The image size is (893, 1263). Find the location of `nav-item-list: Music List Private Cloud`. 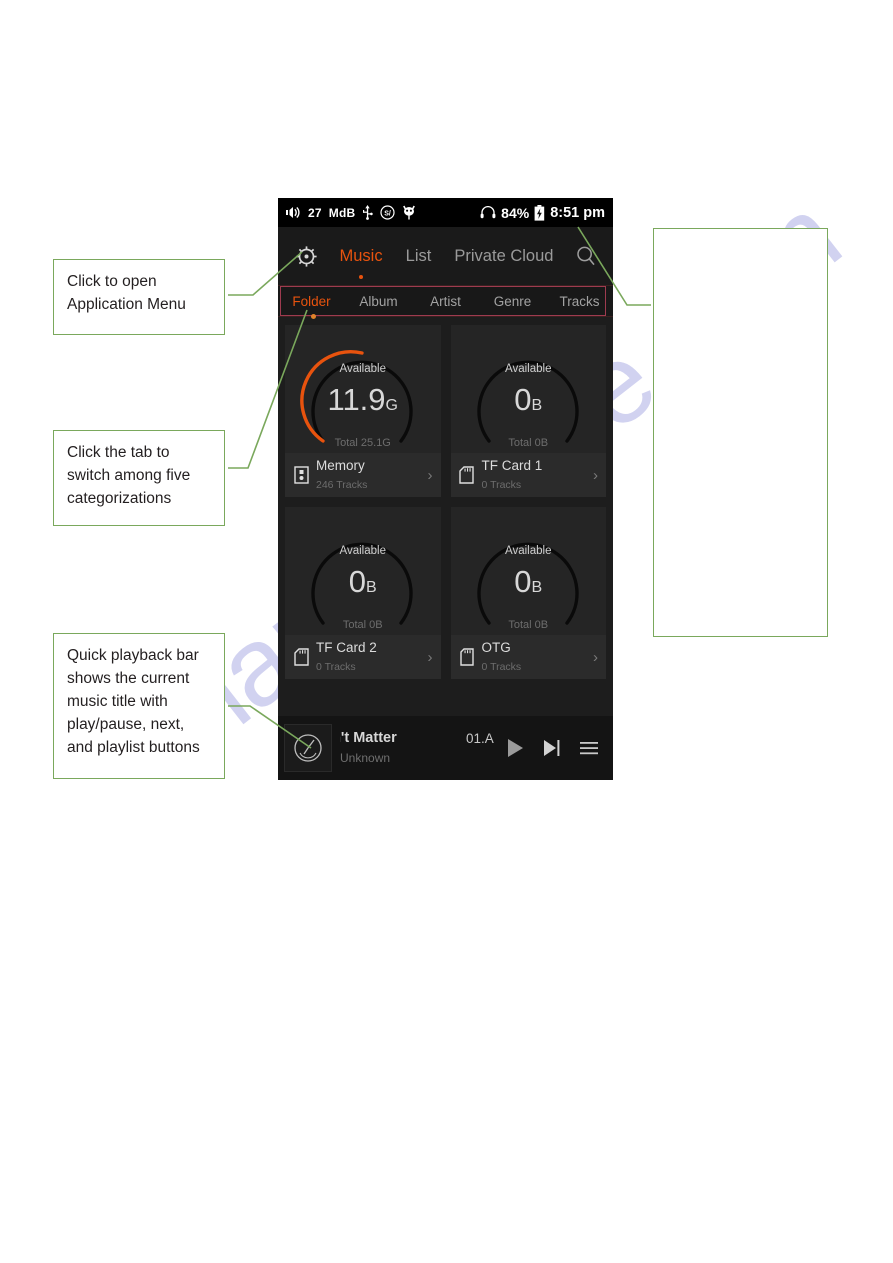

nav-item-list: Music List Private Cloud is located at coordinates (446, 262).